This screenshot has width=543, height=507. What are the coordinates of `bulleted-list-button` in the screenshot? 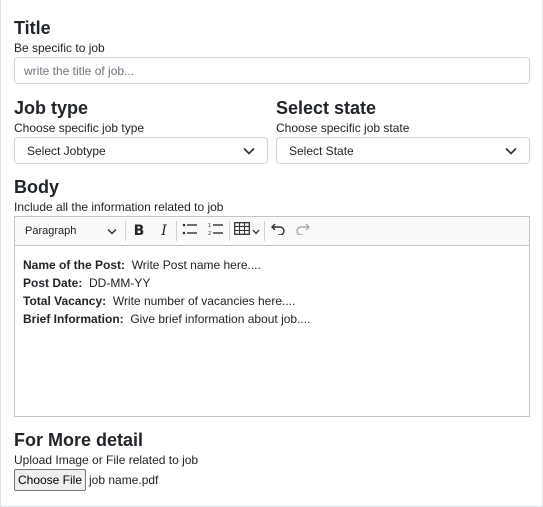 It's located at (190, 231).